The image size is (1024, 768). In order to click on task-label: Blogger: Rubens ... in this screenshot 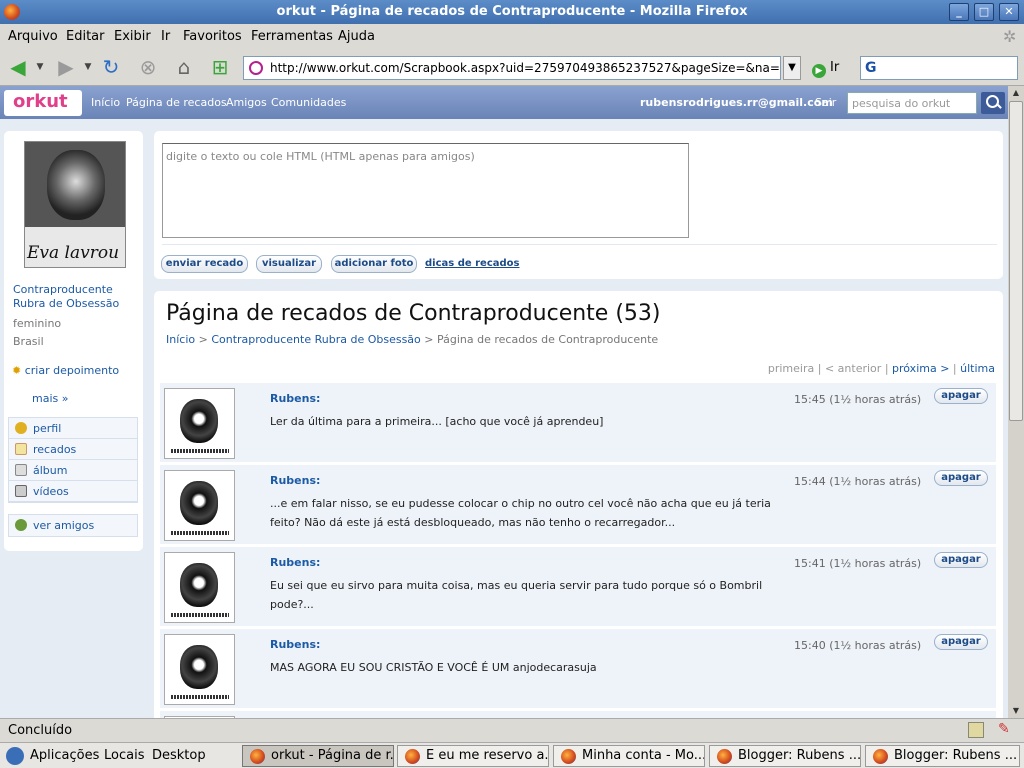, I will do `click(799, 755)`.